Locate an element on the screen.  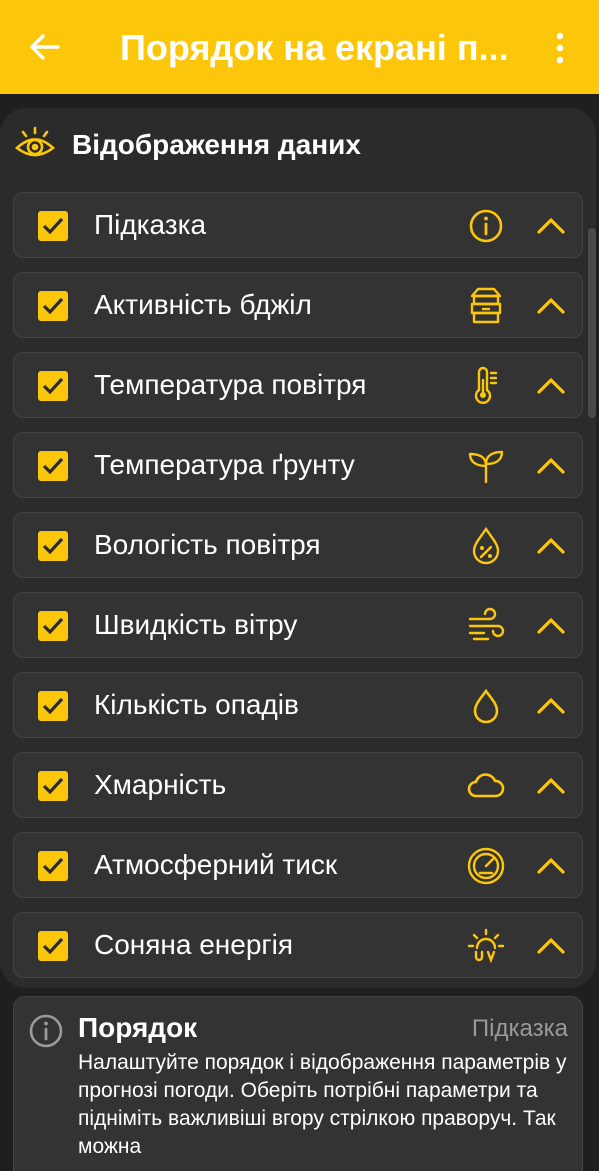
info-icon is located at coordinates (486, 226).